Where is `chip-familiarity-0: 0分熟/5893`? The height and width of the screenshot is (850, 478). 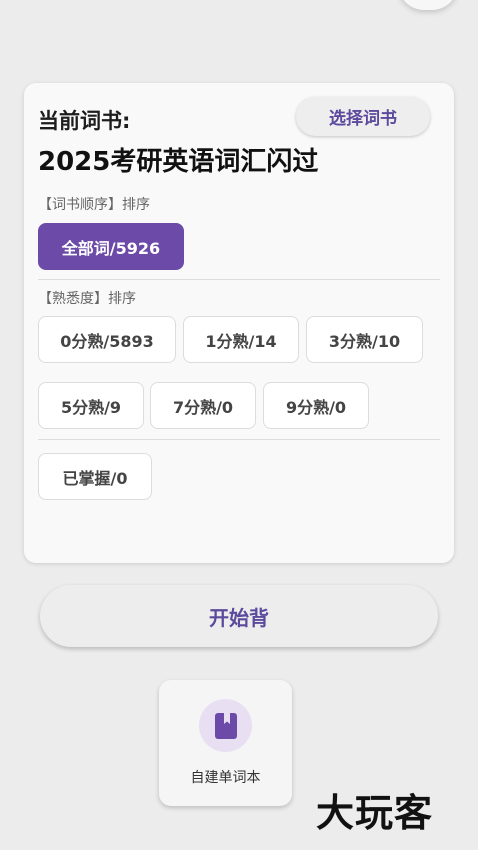 chip-familiarity-0: 0分熟/5893 is located at coordinates (107, 339).